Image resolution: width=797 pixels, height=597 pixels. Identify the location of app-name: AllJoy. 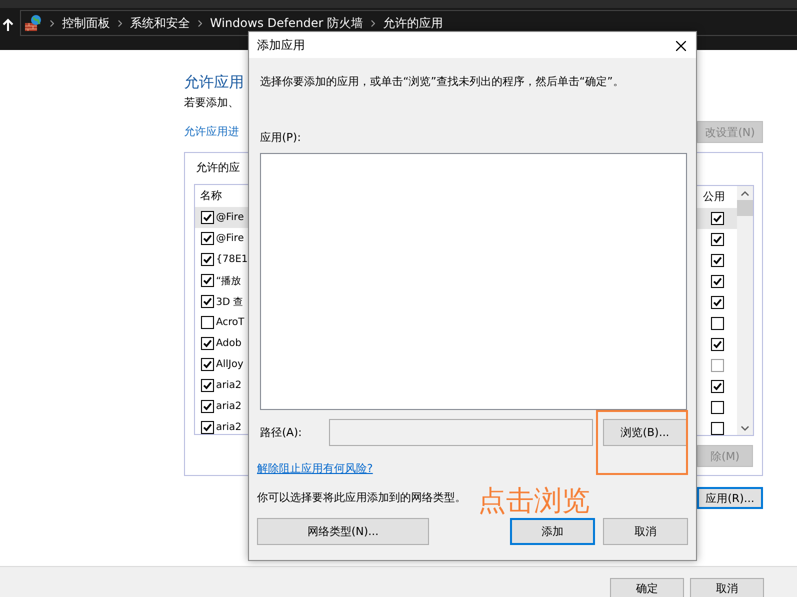
(230, 364).